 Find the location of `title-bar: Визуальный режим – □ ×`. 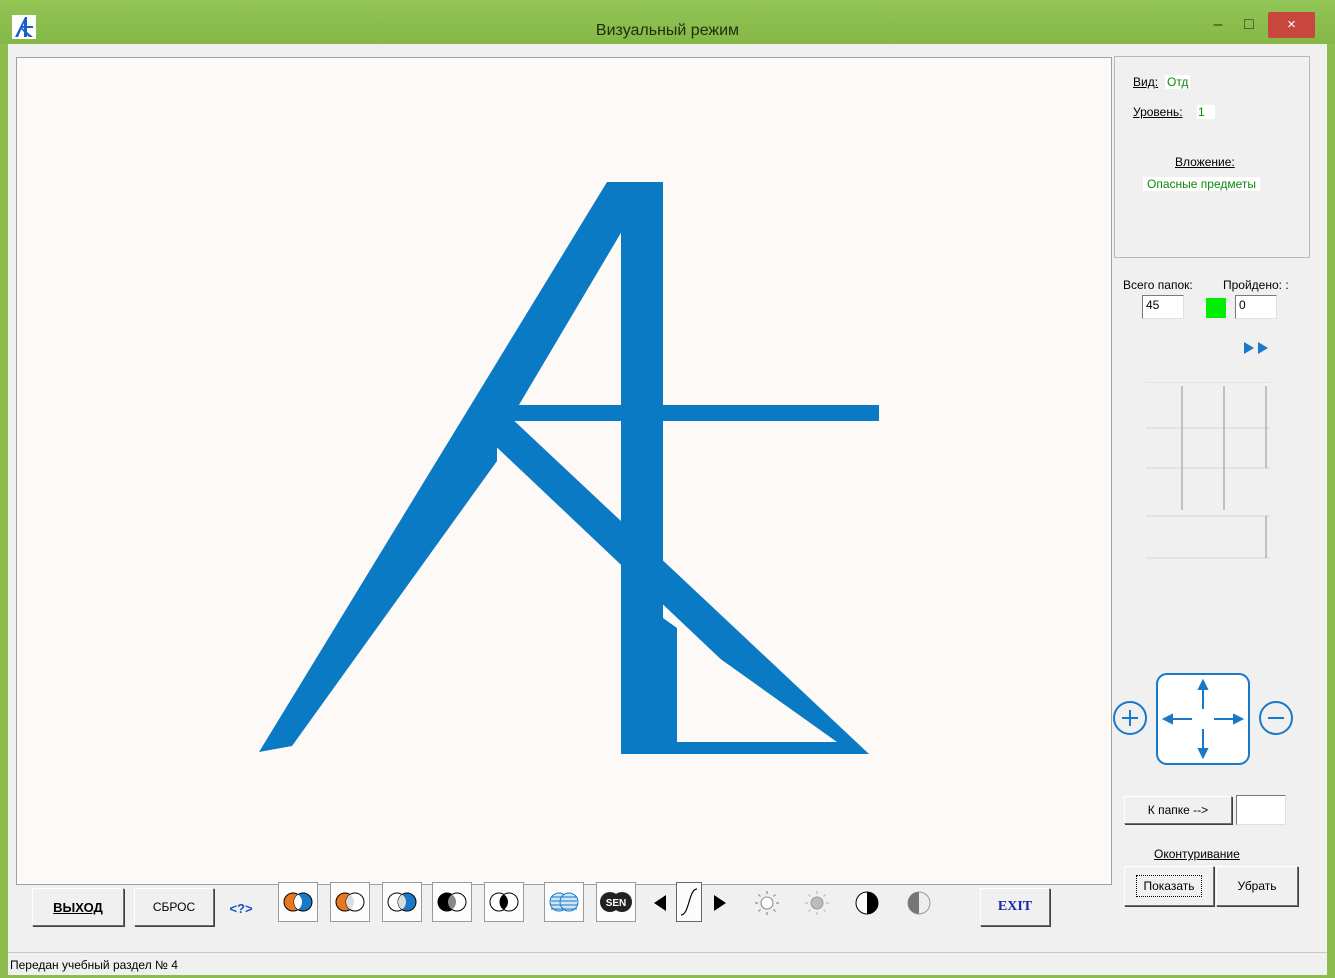

title-bar: Визуальный режим – □ × is located at coordinates (667, 22).